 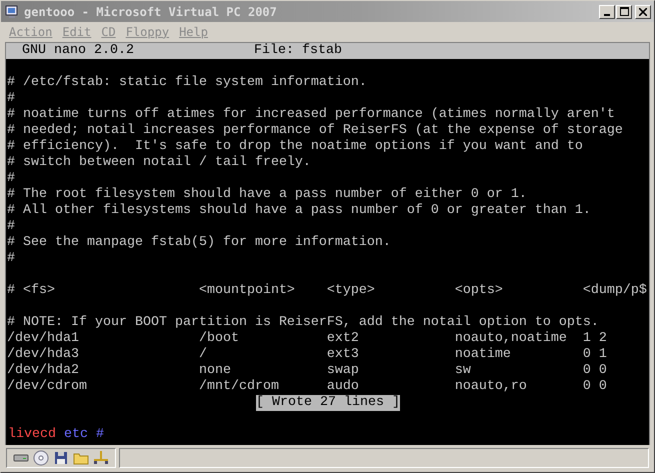 I want to click on prompt-host: livecd, so click(x=32, y=435).